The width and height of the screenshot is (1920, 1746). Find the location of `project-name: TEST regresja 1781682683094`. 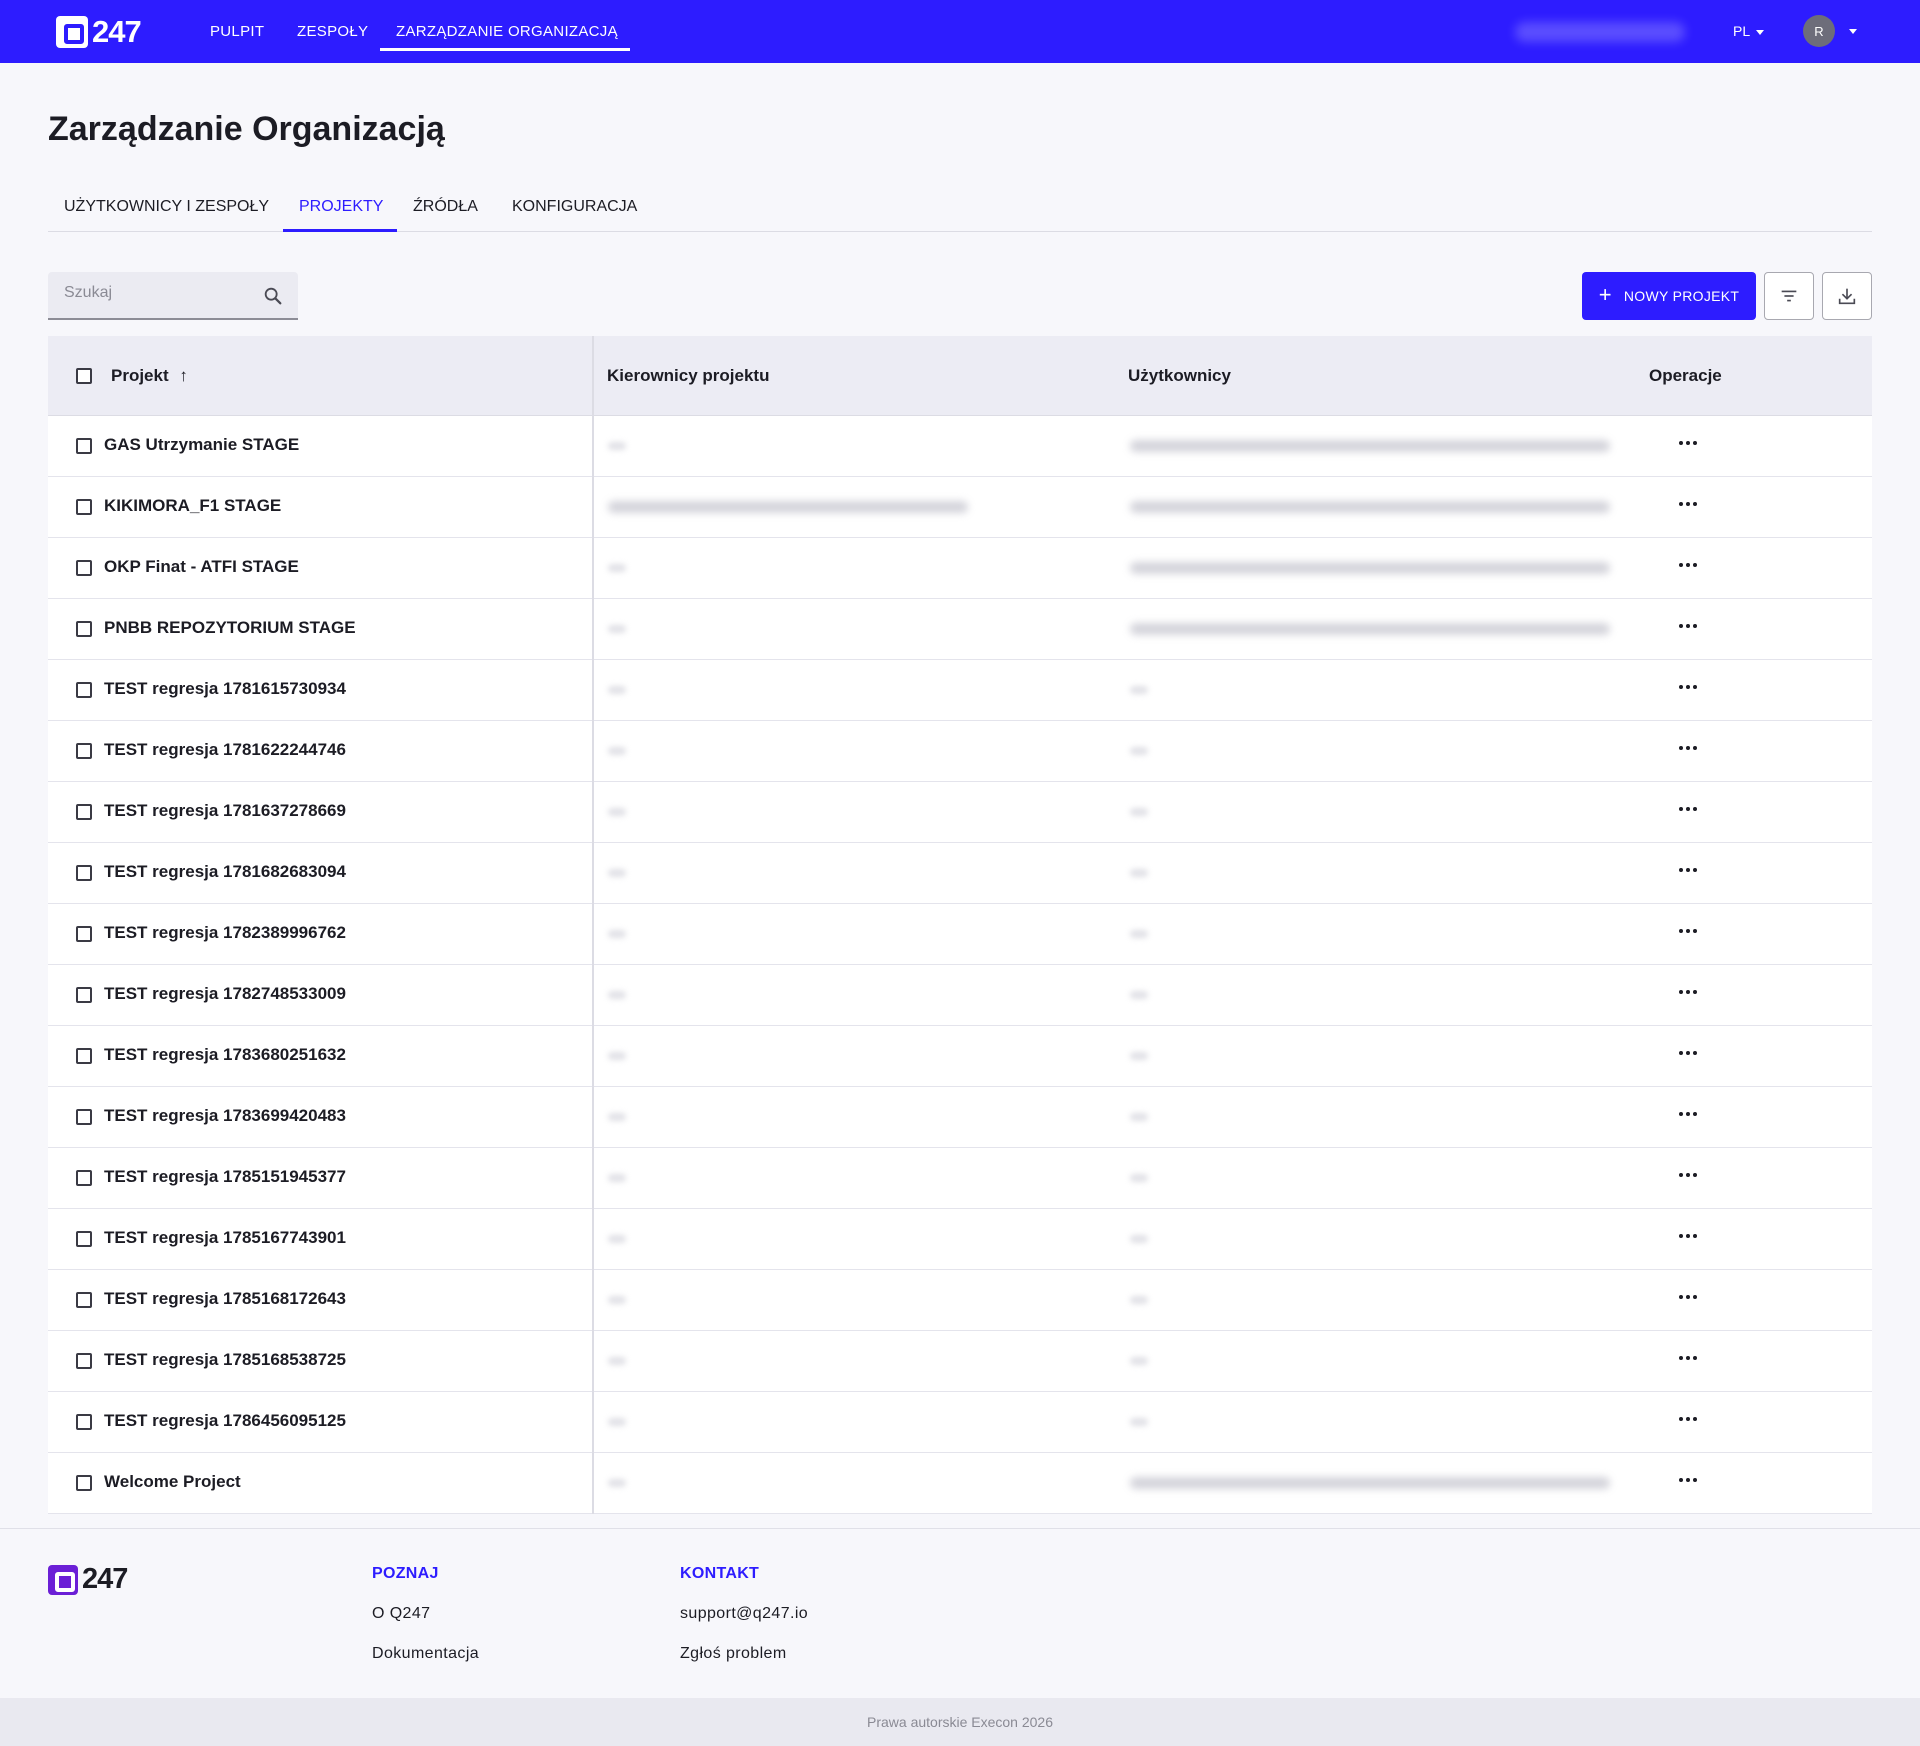

project-name: TEST regresja 1781682683094 is located at coordinates (225, 872).